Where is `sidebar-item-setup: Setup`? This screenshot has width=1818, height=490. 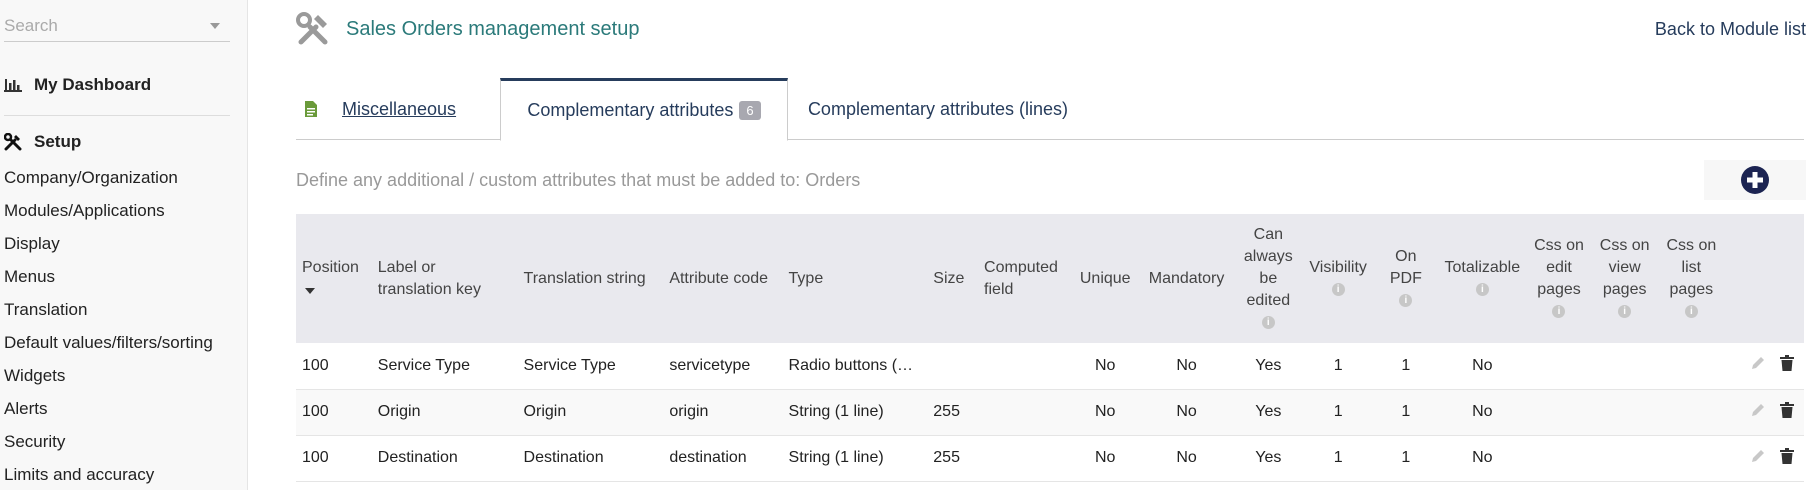 sidebar-item-setup: Setup is located at coordinates (42, 142).